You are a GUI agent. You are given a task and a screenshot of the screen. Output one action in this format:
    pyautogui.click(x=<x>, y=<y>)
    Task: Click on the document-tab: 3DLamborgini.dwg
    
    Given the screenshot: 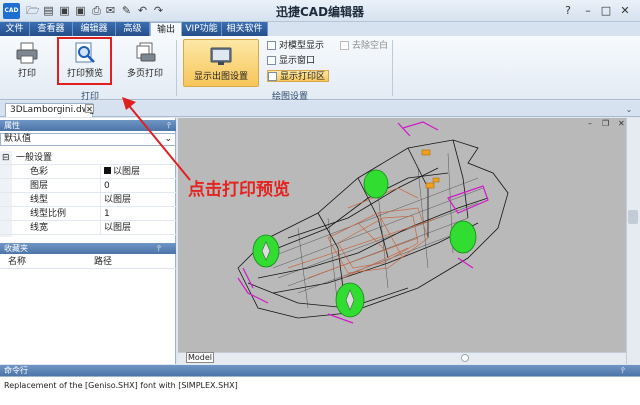 What is the action you would take?
    pyautogui.click(x=50, y=110)
    